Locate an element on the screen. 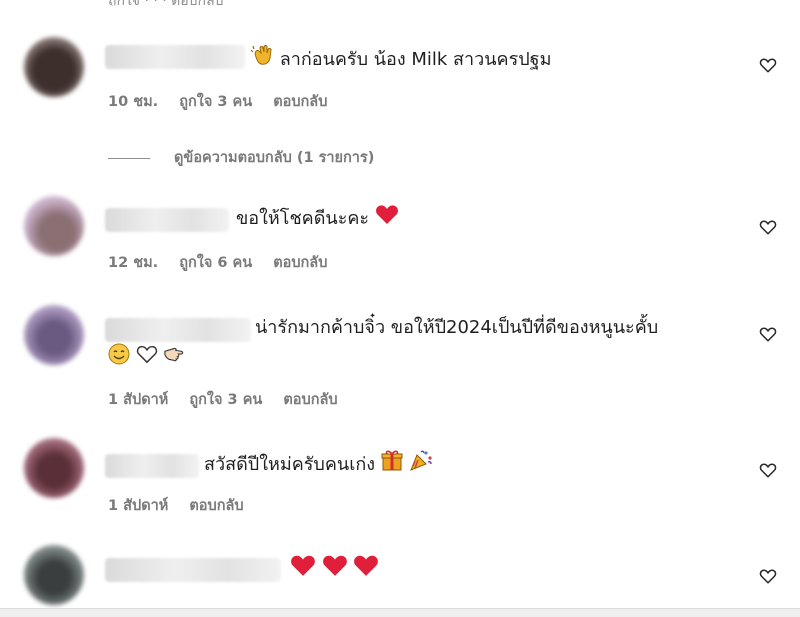 The width and height of the screenshot is (800, 617). comment-emoji-row is located at coordinates (146, 359).